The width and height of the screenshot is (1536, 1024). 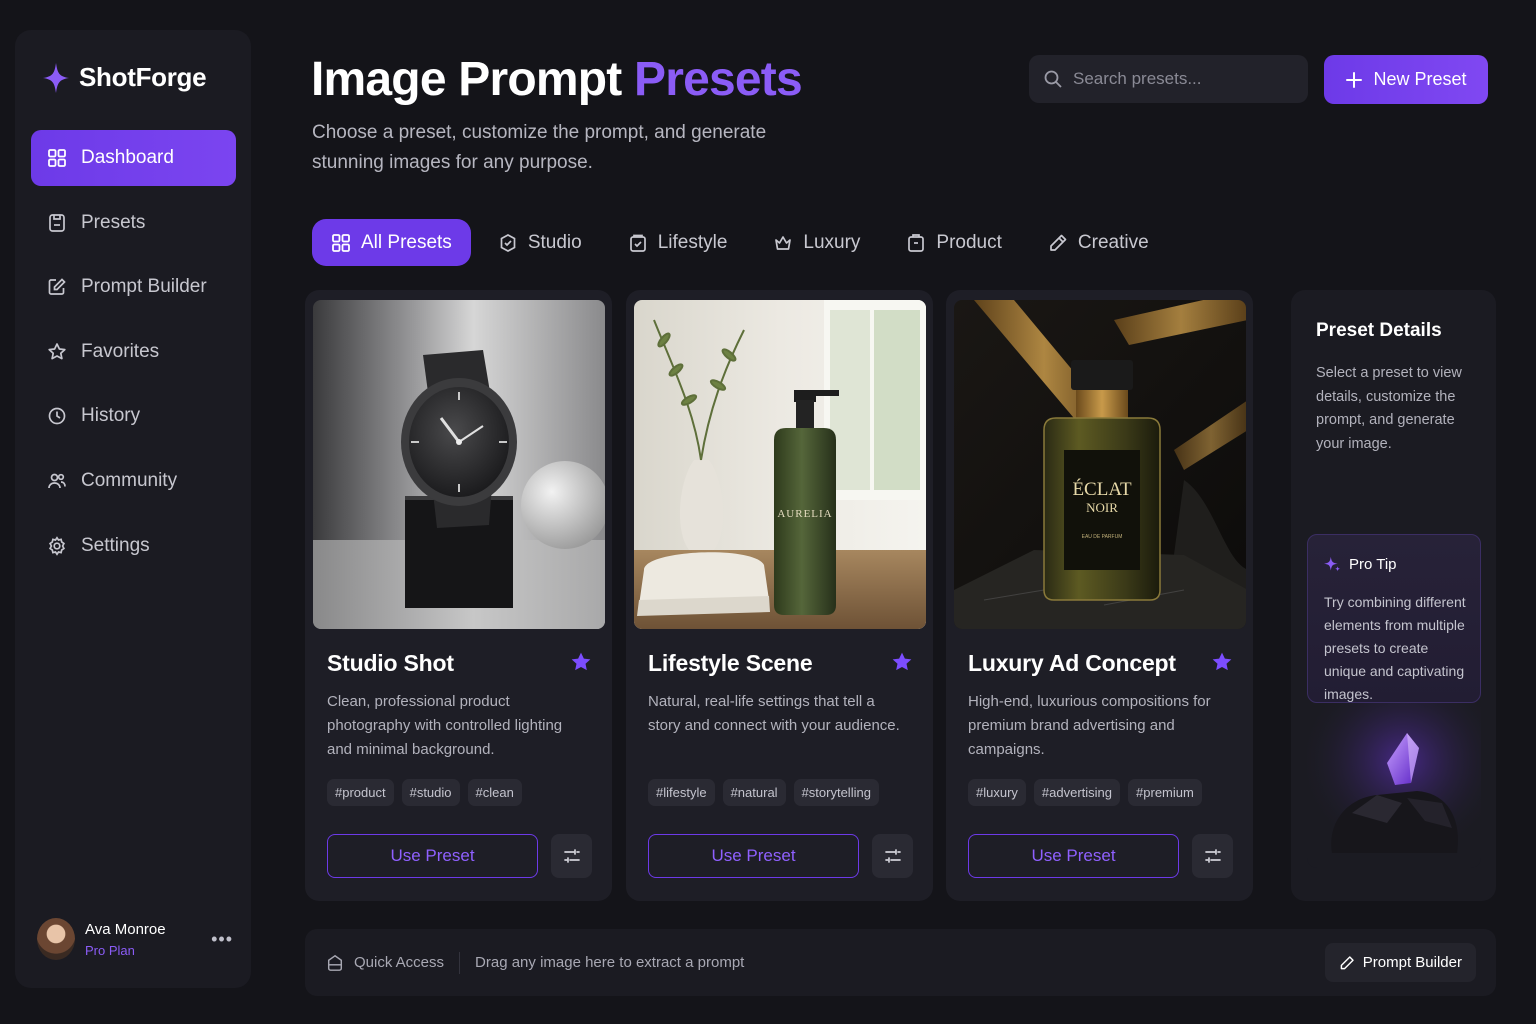 I want to click on tag: #natural, so click(x=754, y=792).